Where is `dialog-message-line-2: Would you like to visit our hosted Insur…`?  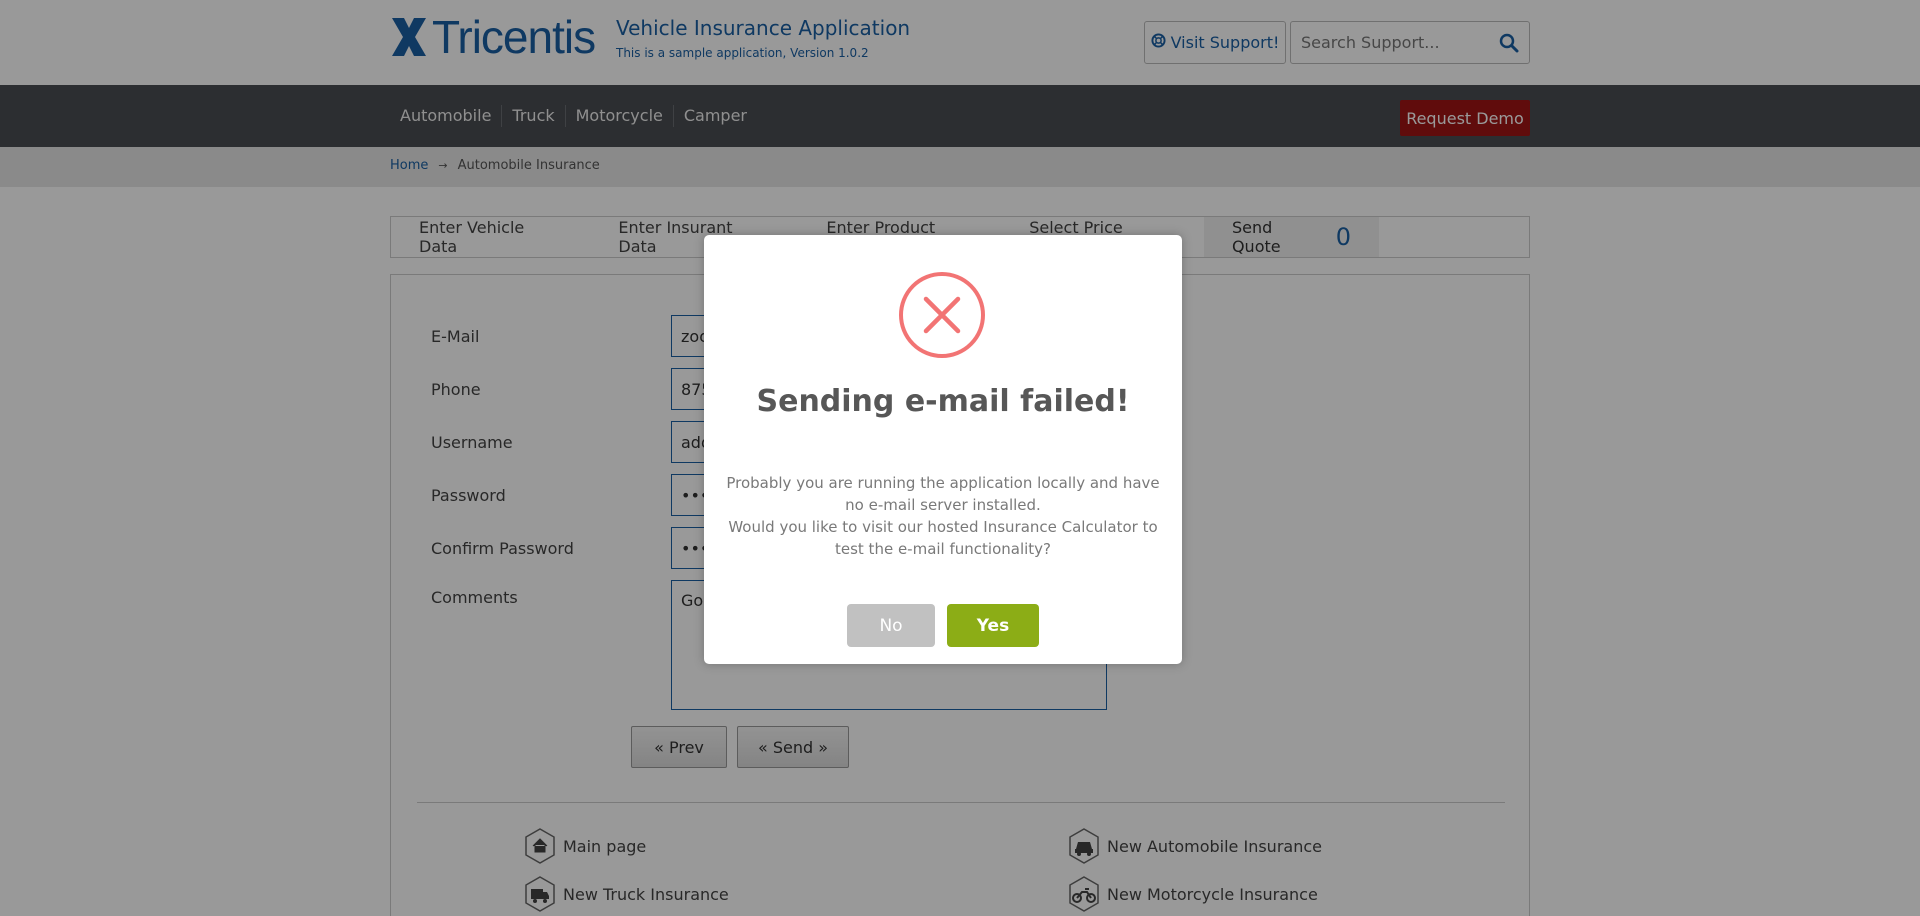
dialog-message-line-2: Would you like to visit our hosted Insur… is located at coordinates (943, 538).